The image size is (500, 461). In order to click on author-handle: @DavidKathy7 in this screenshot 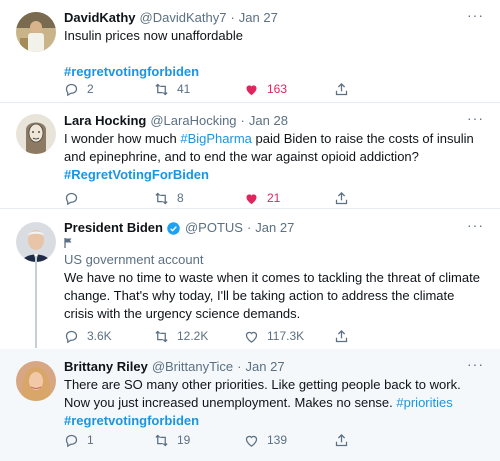, I will do `click(183, 18)`.